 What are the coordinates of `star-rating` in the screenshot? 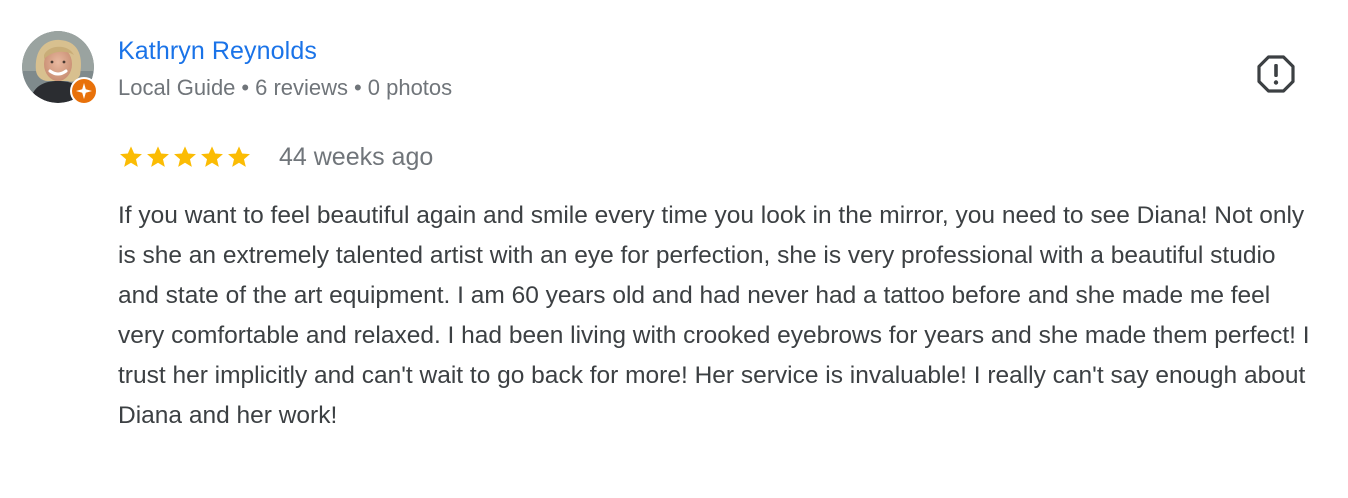 It's located at (185, 157).